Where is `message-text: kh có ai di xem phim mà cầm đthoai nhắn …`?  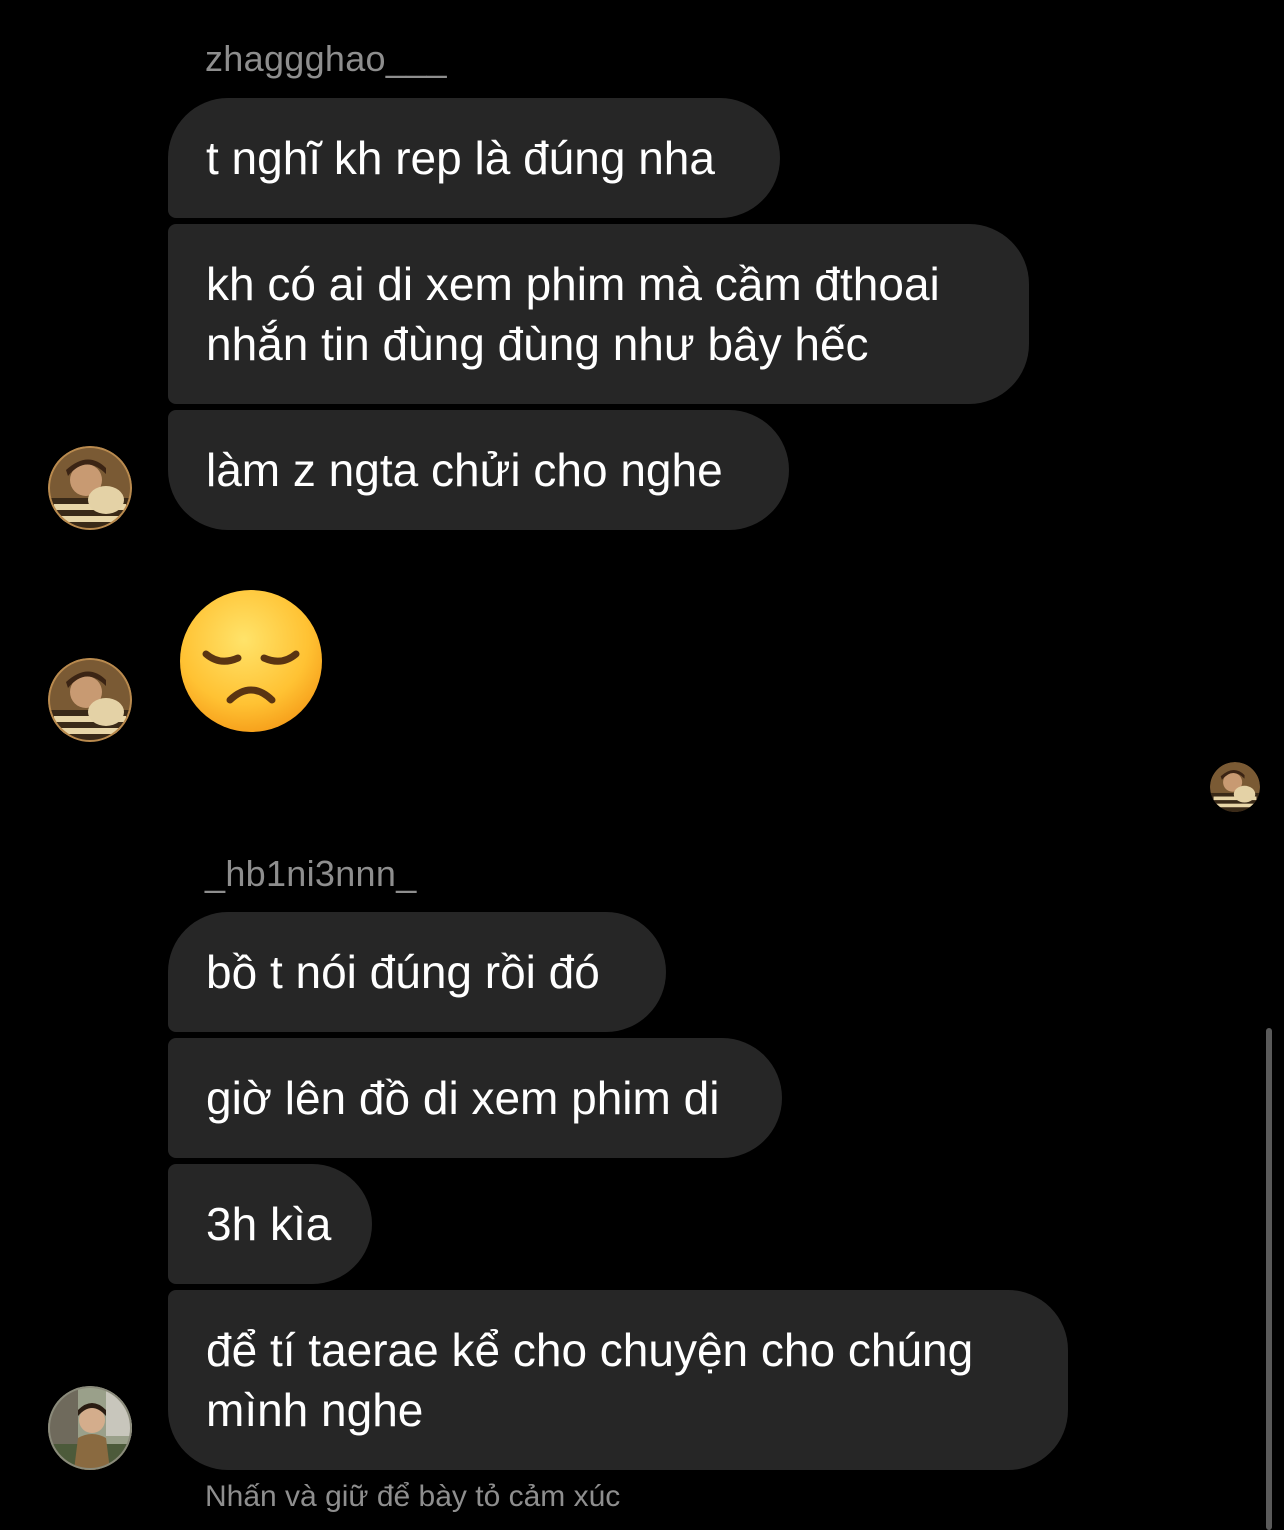
message-text: kh có ai di xem phim mà cầm đthoai nhắn … is located at coordinates (573, 314).